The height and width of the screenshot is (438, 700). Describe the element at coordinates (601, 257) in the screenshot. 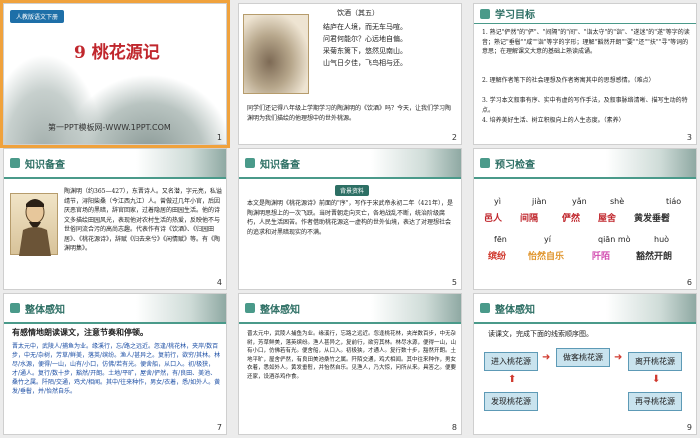

I see `vocab-word: 阡陌` at that location.